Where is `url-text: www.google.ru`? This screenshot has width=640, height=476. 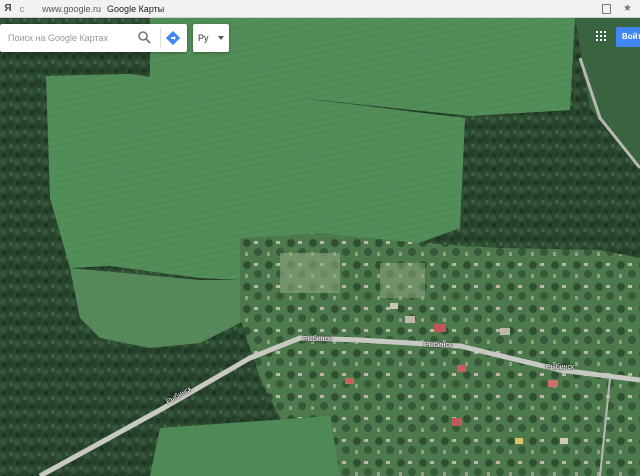 url-text: www.google.ru is located at coordinates (71, 9).